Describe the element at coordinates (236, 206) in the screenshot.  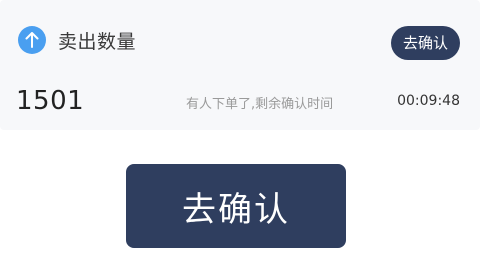
I see `confirm-button: 去确认` at that location.